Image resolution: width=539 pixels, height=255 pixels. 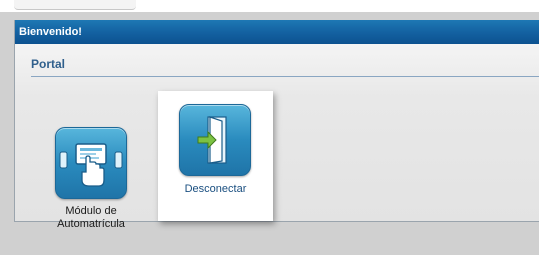 I want to click on automatricula-tile: Módulo de Automatrícula, so click(x=91, y=172).